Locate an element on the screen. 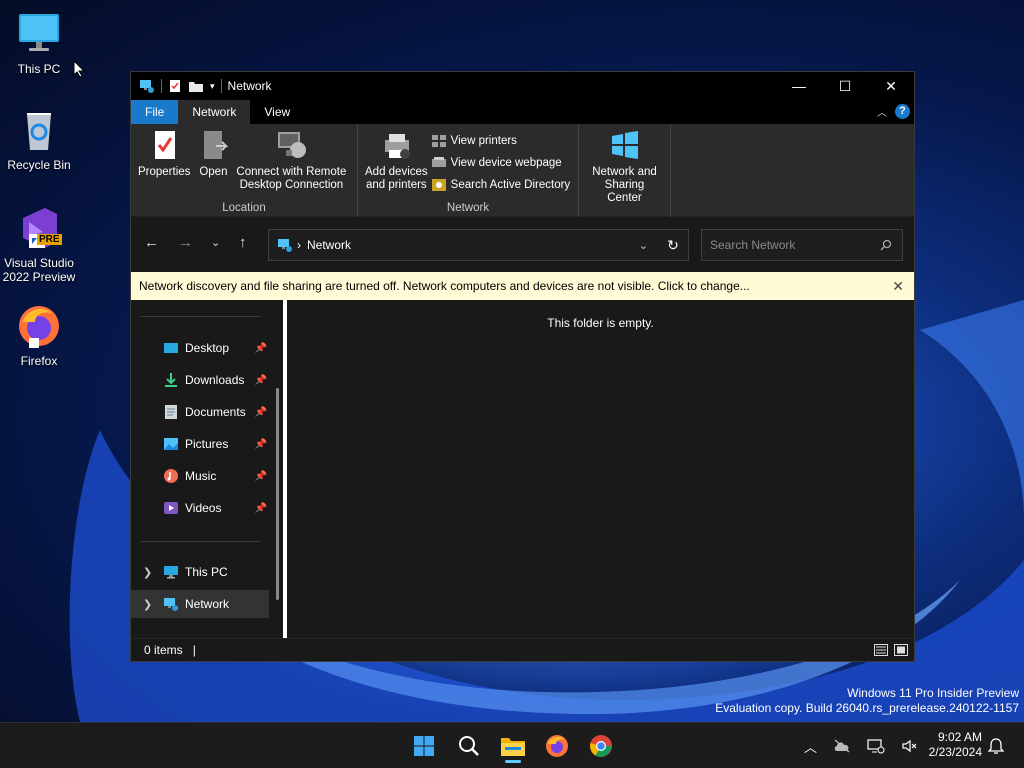  view-printers-button: View printers is located at coordinates (501, 141).